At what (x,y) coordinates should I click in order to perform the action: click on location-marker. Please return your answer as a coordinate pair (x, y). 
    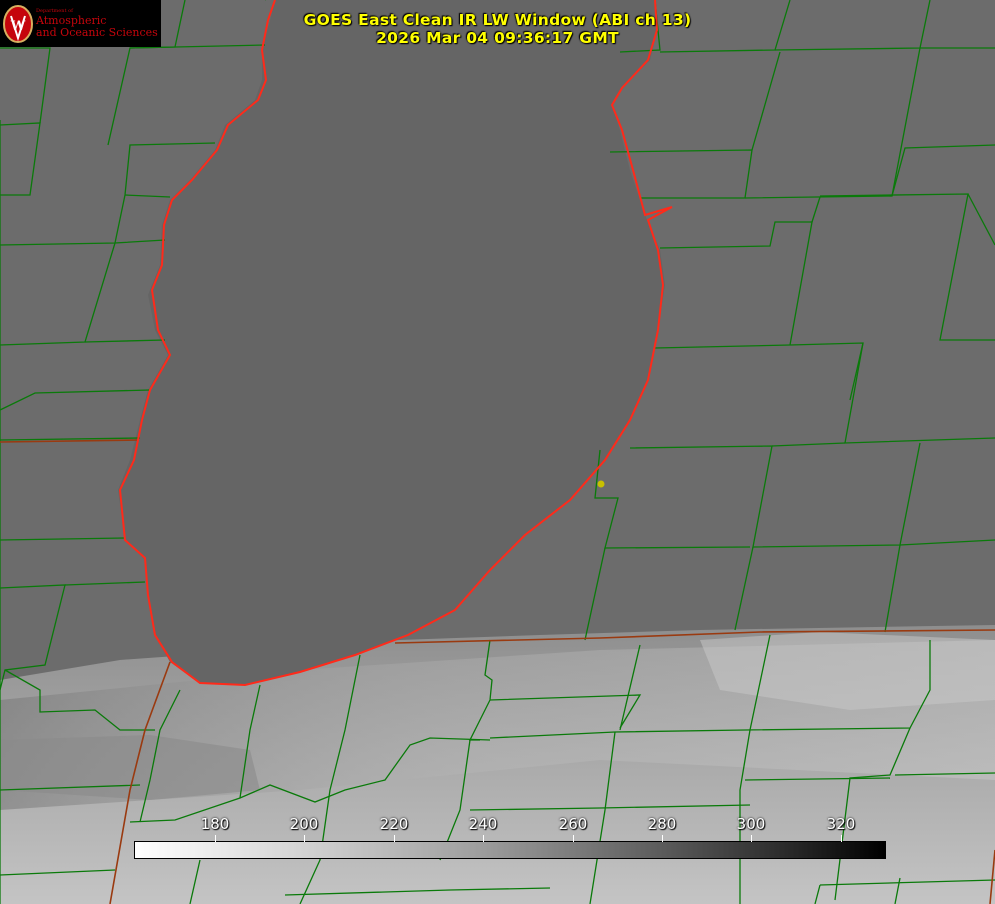
    Looking at the image, I should click on (601, 484).